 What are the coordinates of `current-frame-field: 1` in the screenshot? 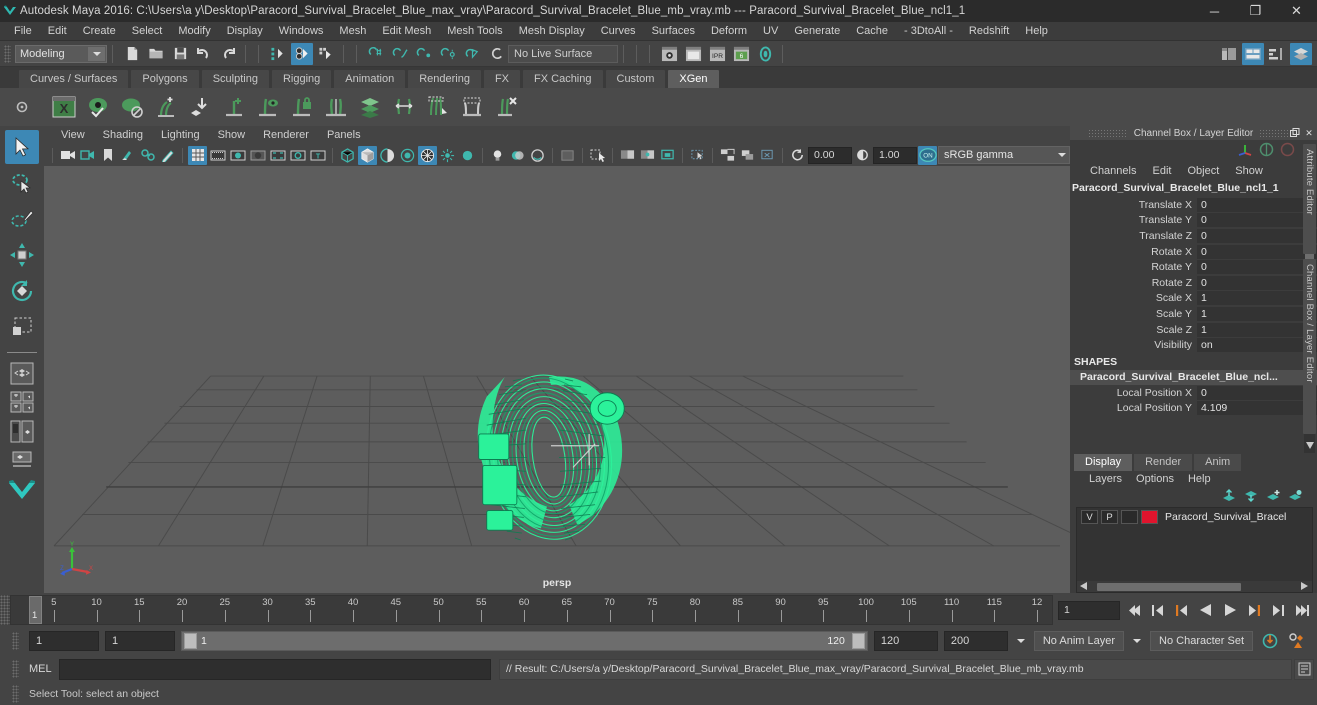 It's located at (1089, 610).